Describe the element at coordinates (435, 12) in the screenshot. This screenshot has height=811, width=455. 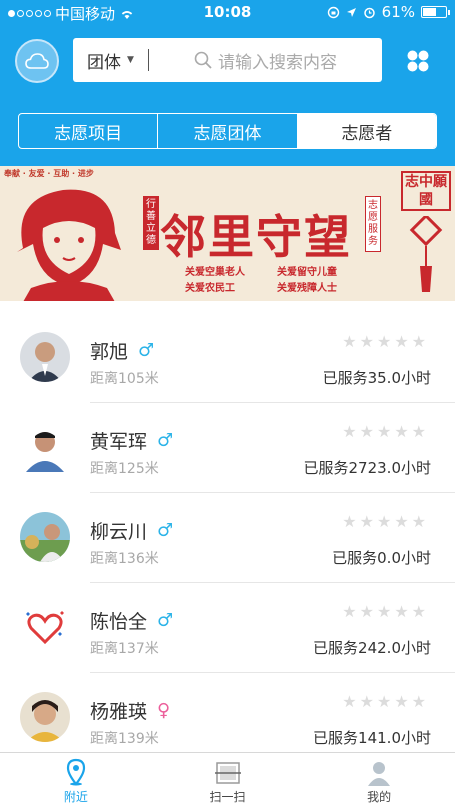
I see `battery-icon` at that location.